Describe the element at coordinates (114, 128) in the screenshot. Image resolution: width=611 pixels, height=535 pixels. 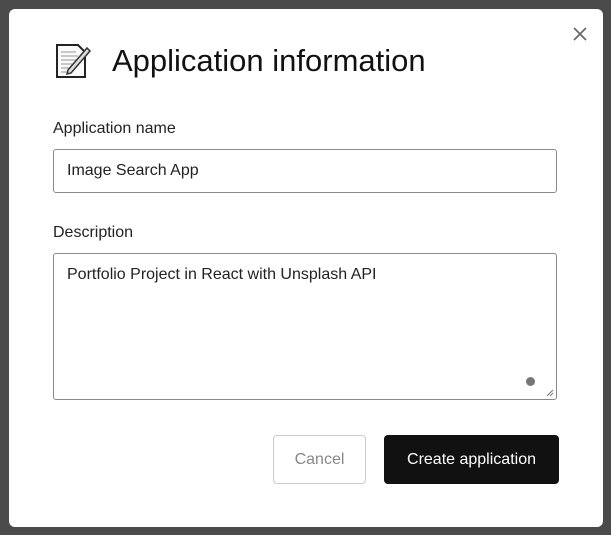
I see `application-name-label: Application name` at that location.